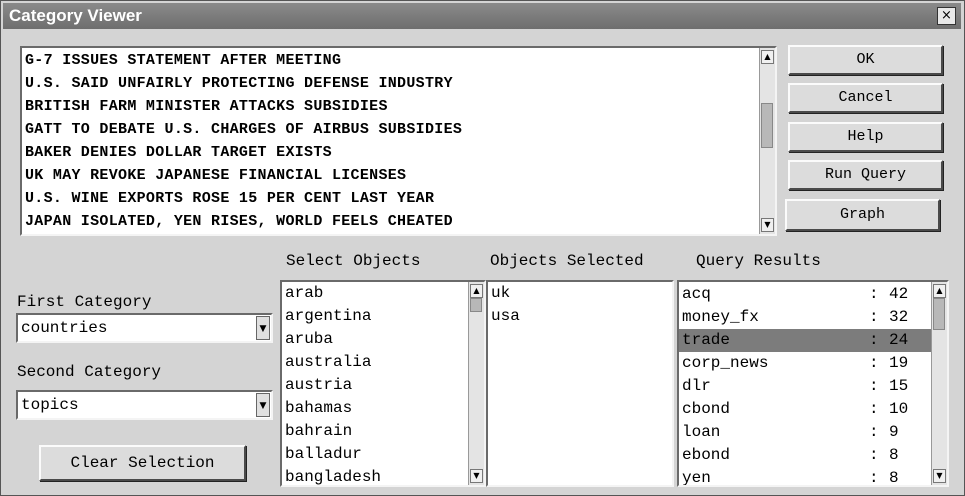 The height and width of the screenshot is (496, 965). What do you see at coordinates (183, 60) in the screenshot?
I see `headline-item: G-7 ISSUES STATEMENT AFTER MEETING` at bounding box center [183, 60].